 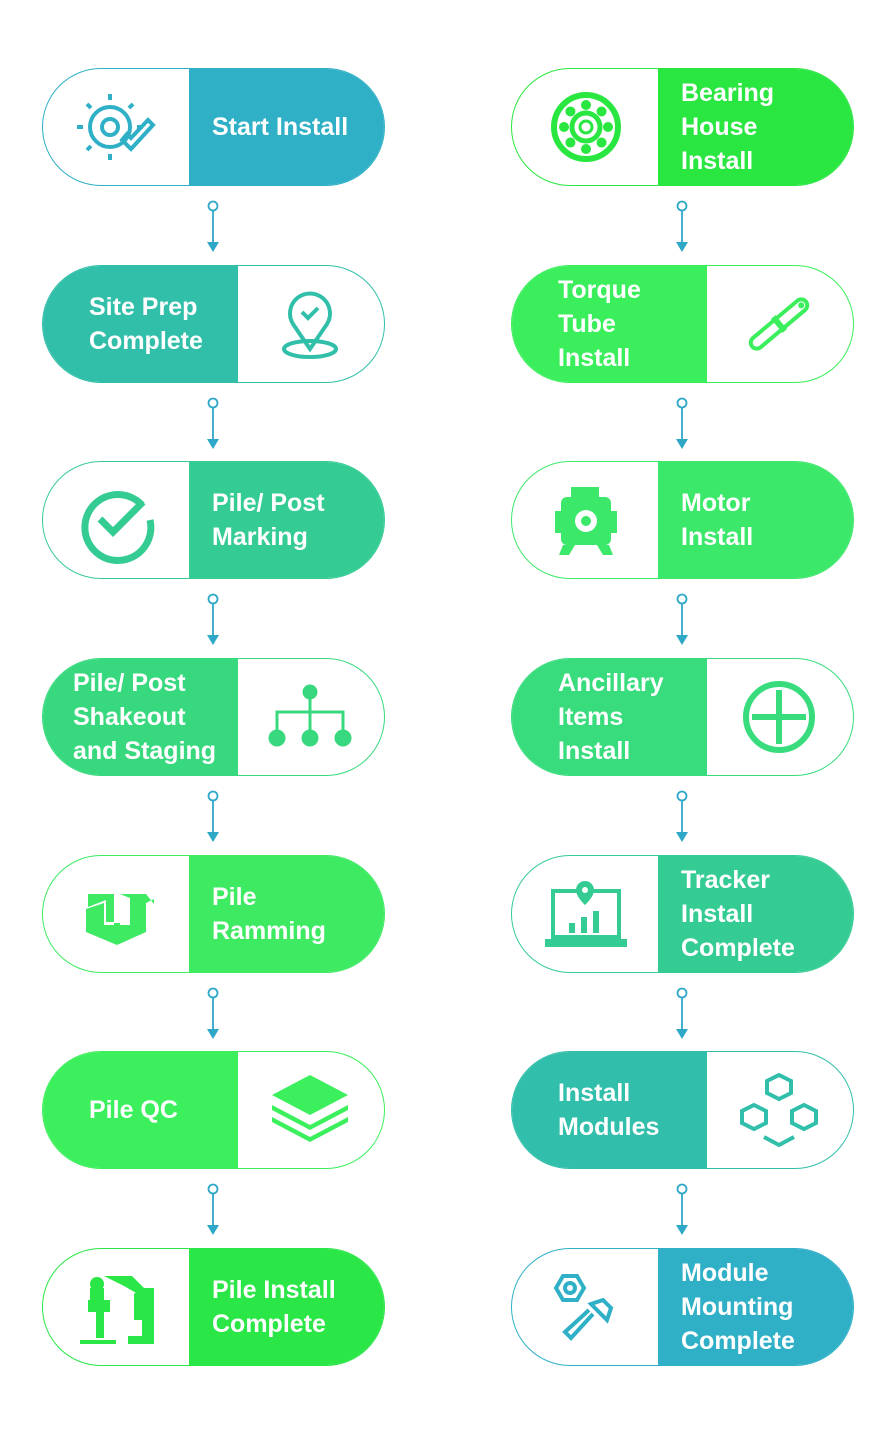 I want to click on step-pill: Bearing House Install, so click(x=682, y=127).